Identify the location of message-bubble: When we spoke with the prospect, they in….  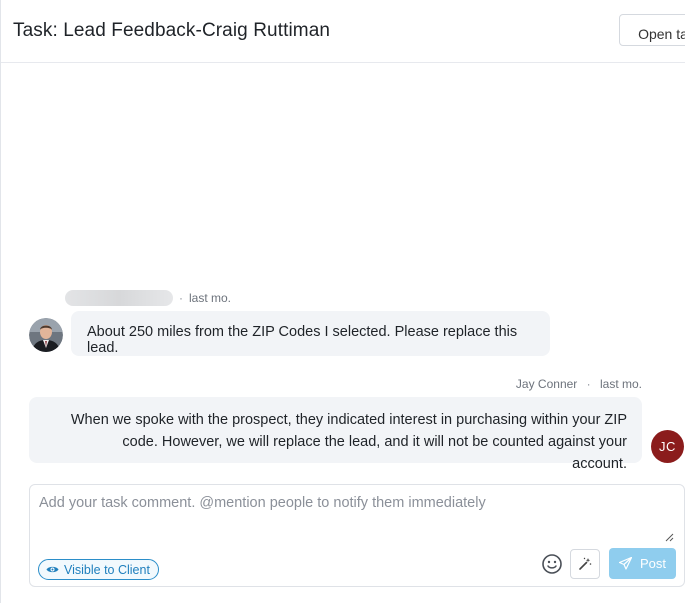
(335, 434).